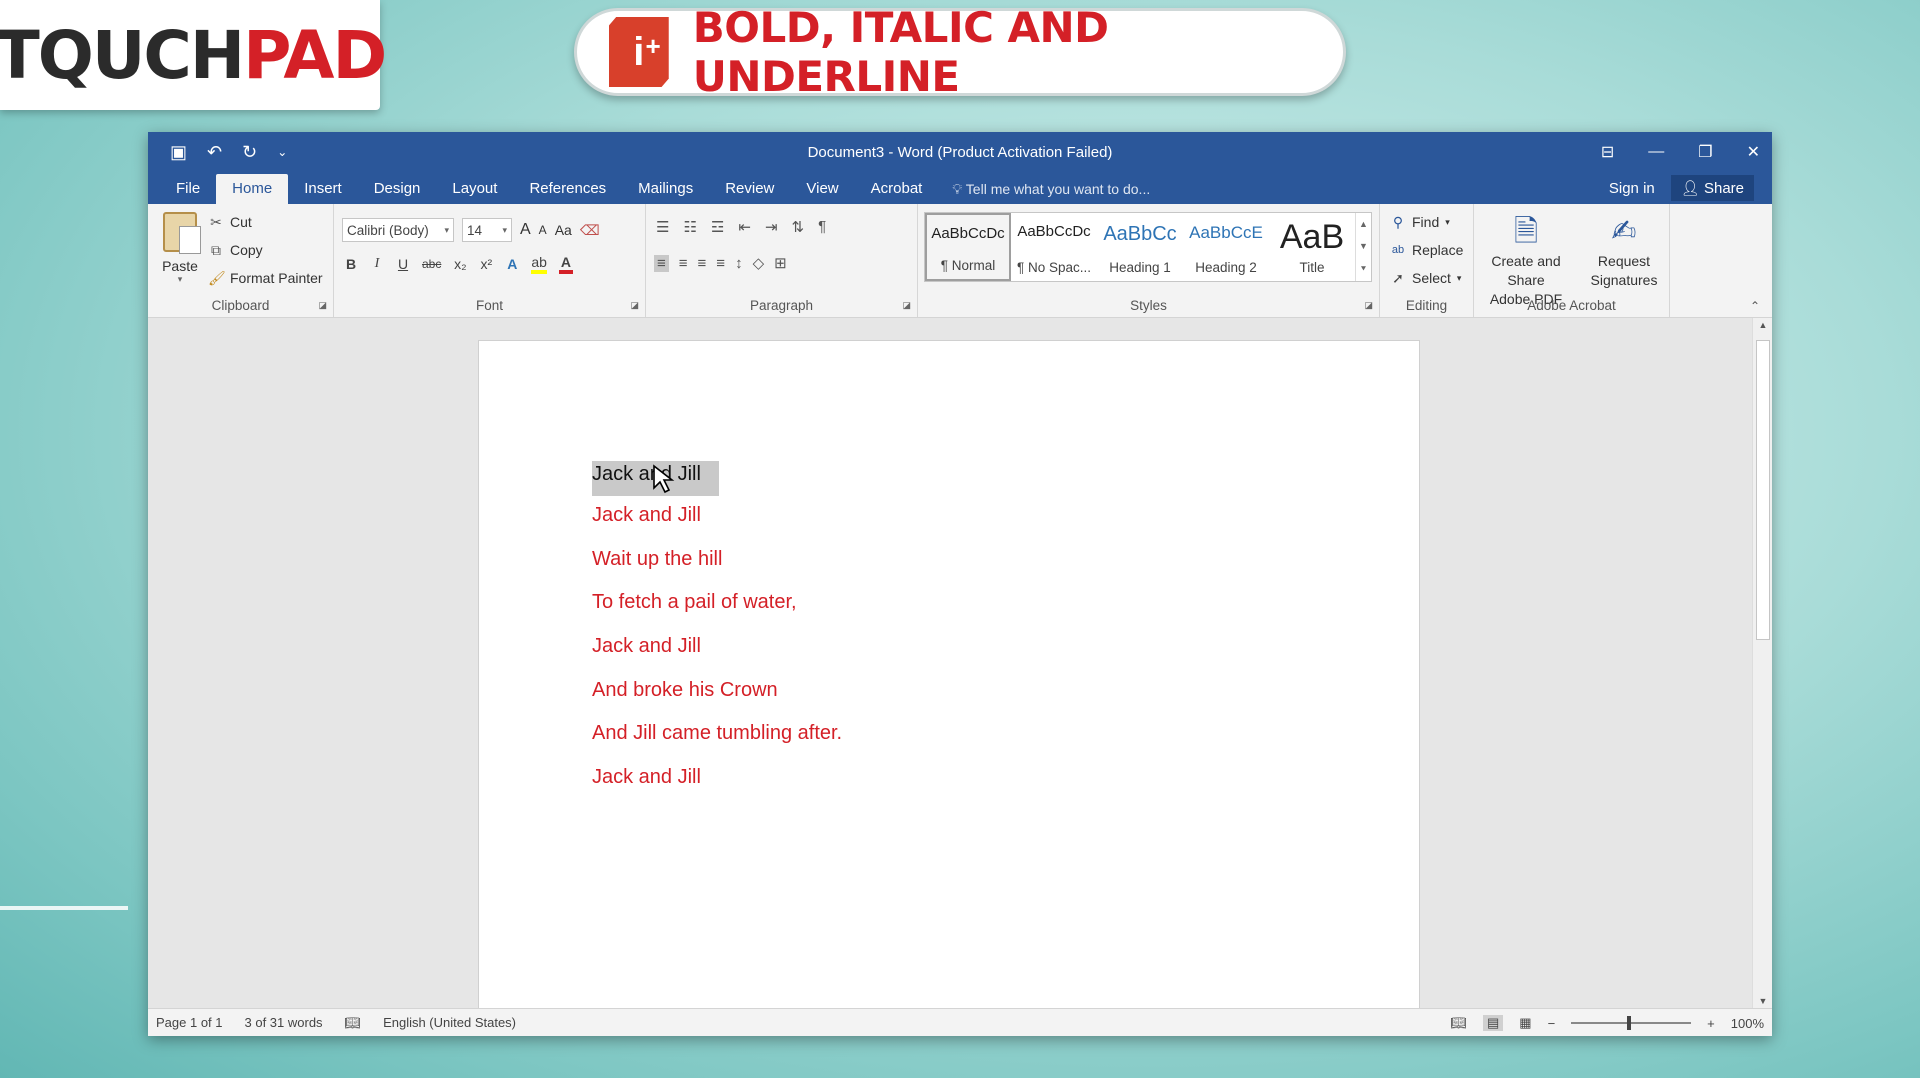  Describe the element at coordinates (822, 227) in the screenshot. I see `show-marks-icon: ¶` at that location.